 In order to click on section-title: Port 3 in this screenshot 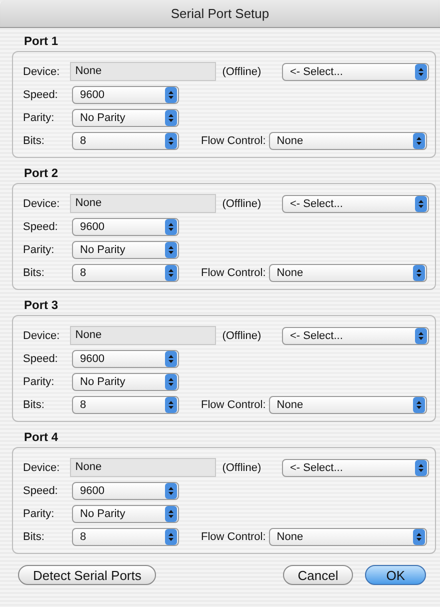, I will do `click(41, 305)`.